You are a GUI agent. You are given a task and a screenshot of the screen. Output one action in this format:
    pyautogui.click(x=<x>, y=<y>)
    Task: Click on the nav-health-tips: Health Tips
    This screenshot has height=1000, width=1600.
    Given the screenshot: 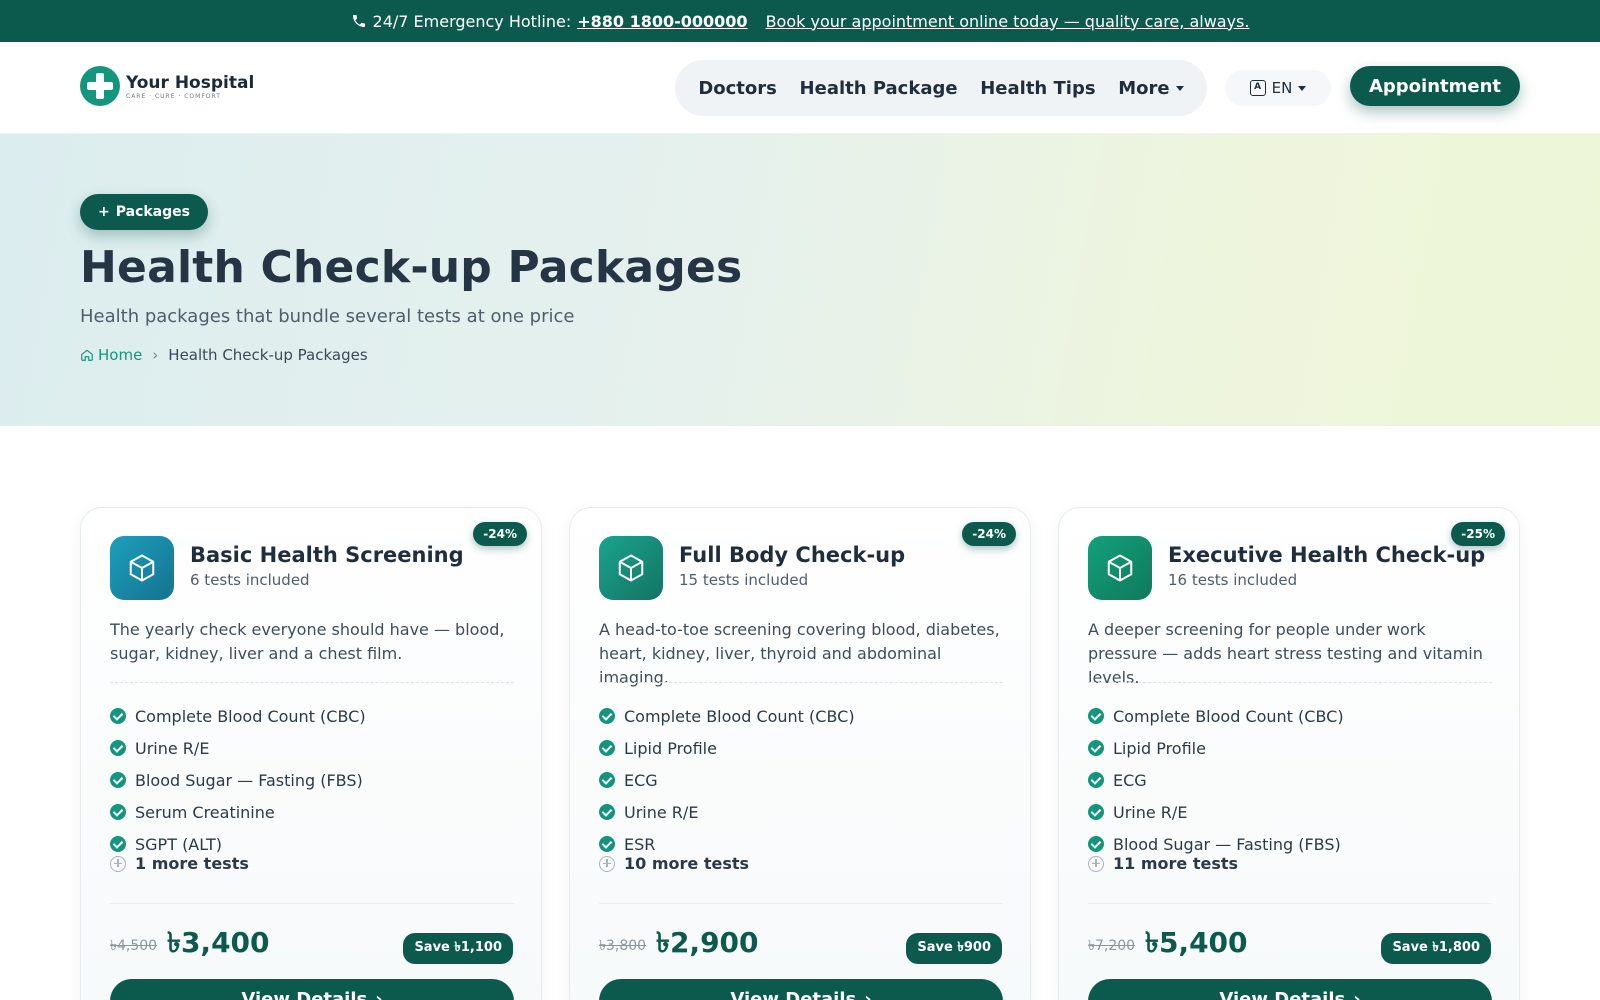 What is the action you would take?
    pyautogui.click(x=1037, y=88)
    